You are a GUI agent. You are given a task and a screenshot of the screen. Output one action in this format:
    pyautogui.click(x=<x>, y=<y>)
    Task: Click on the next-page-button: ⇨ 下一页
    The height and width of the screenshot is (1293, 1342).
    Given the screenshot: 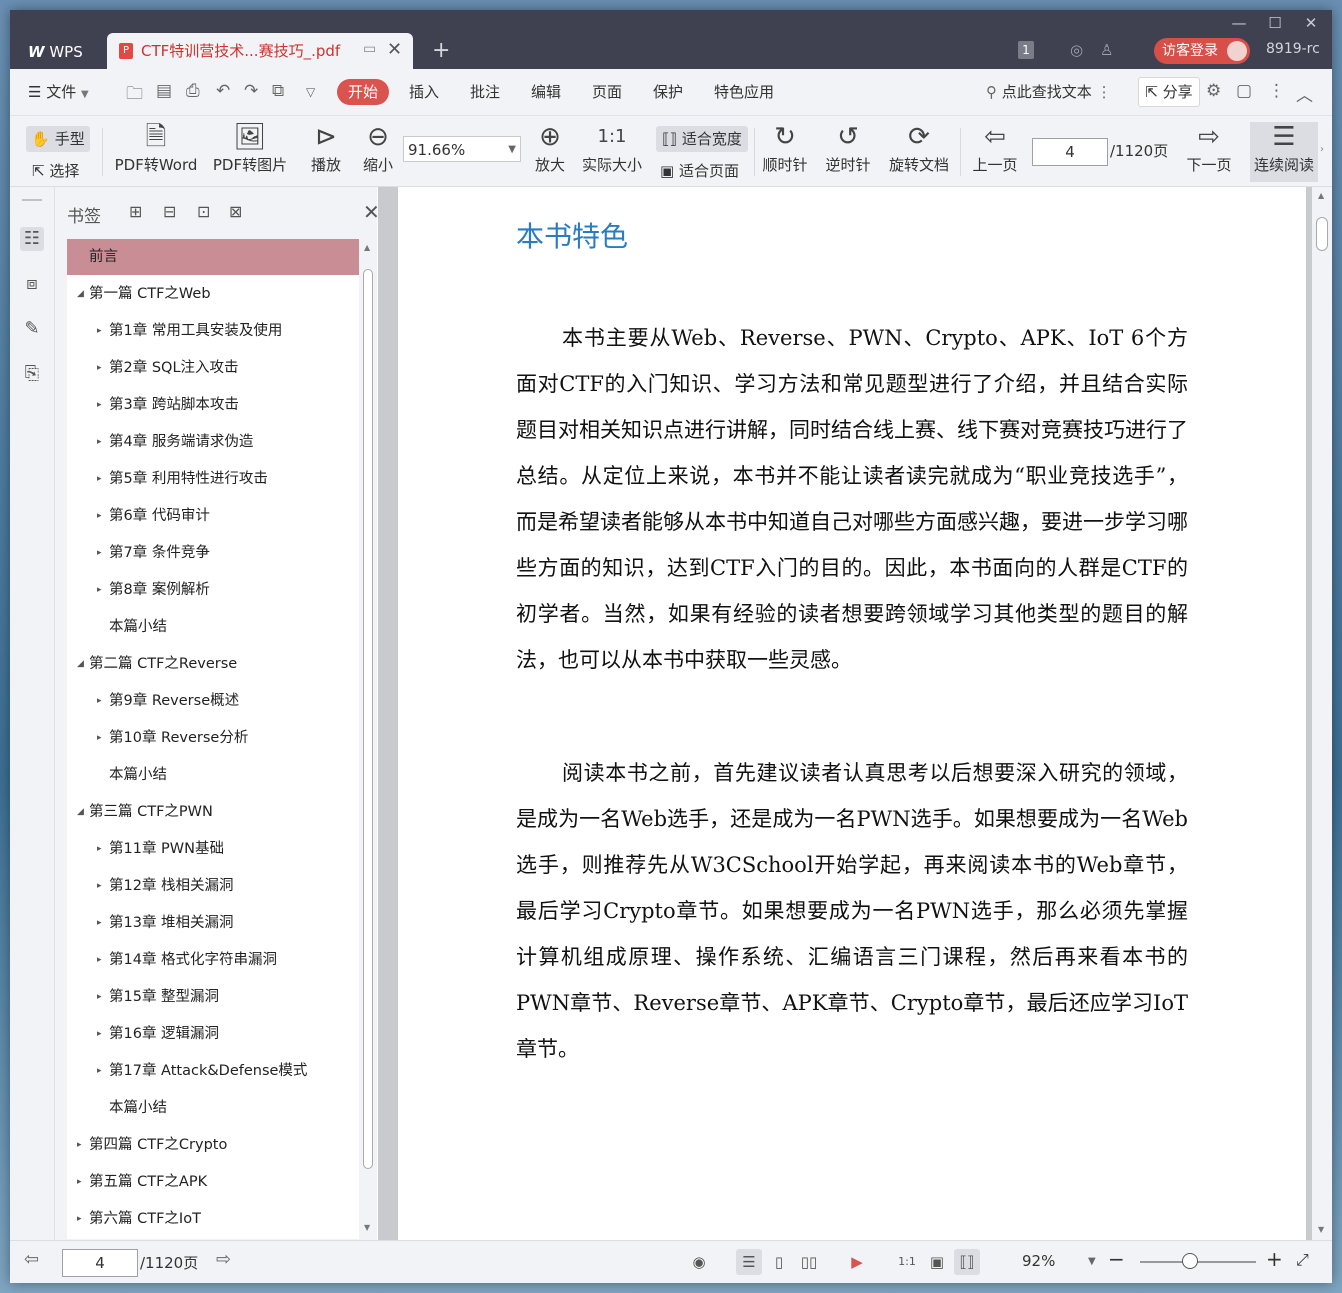 What is the action you would take?
    pyautogui.click(x=1209, y=148)
    